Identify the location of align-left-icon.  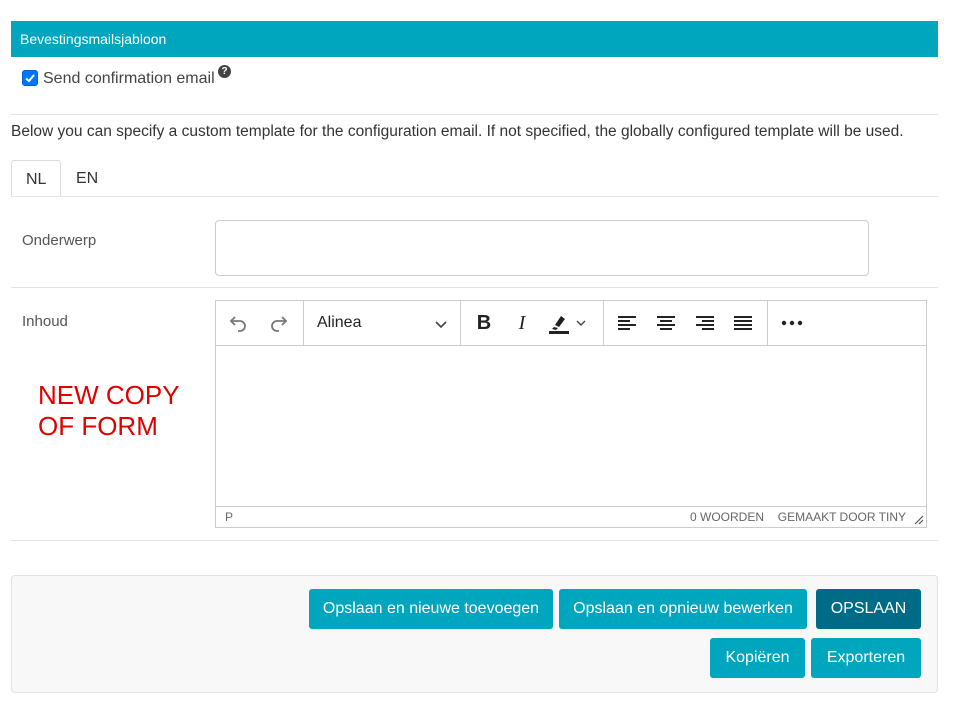
(627, 323).